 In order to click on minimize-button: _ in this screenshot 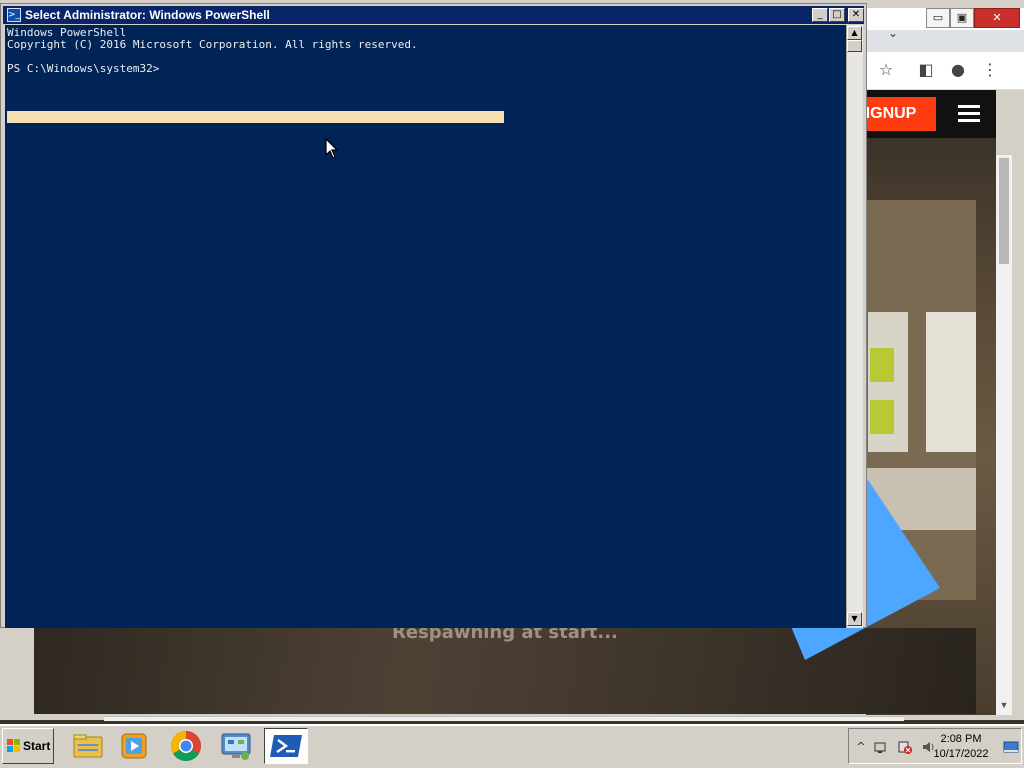, I will do `click(820, 15)`.